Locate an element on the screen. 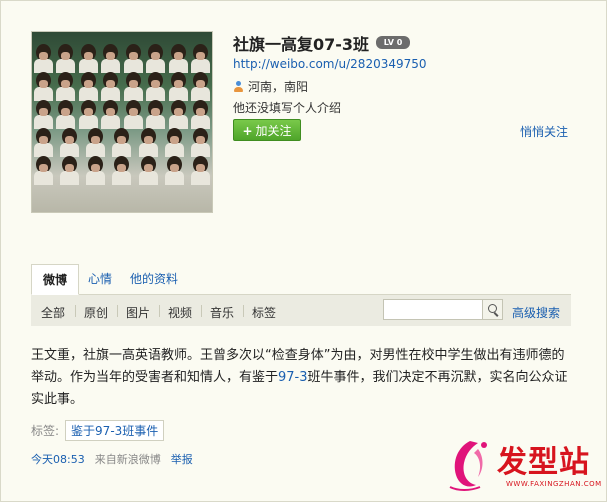 The image size is (607, 502). location-text: 河南，南阳 is located at coordinates (278, 87).